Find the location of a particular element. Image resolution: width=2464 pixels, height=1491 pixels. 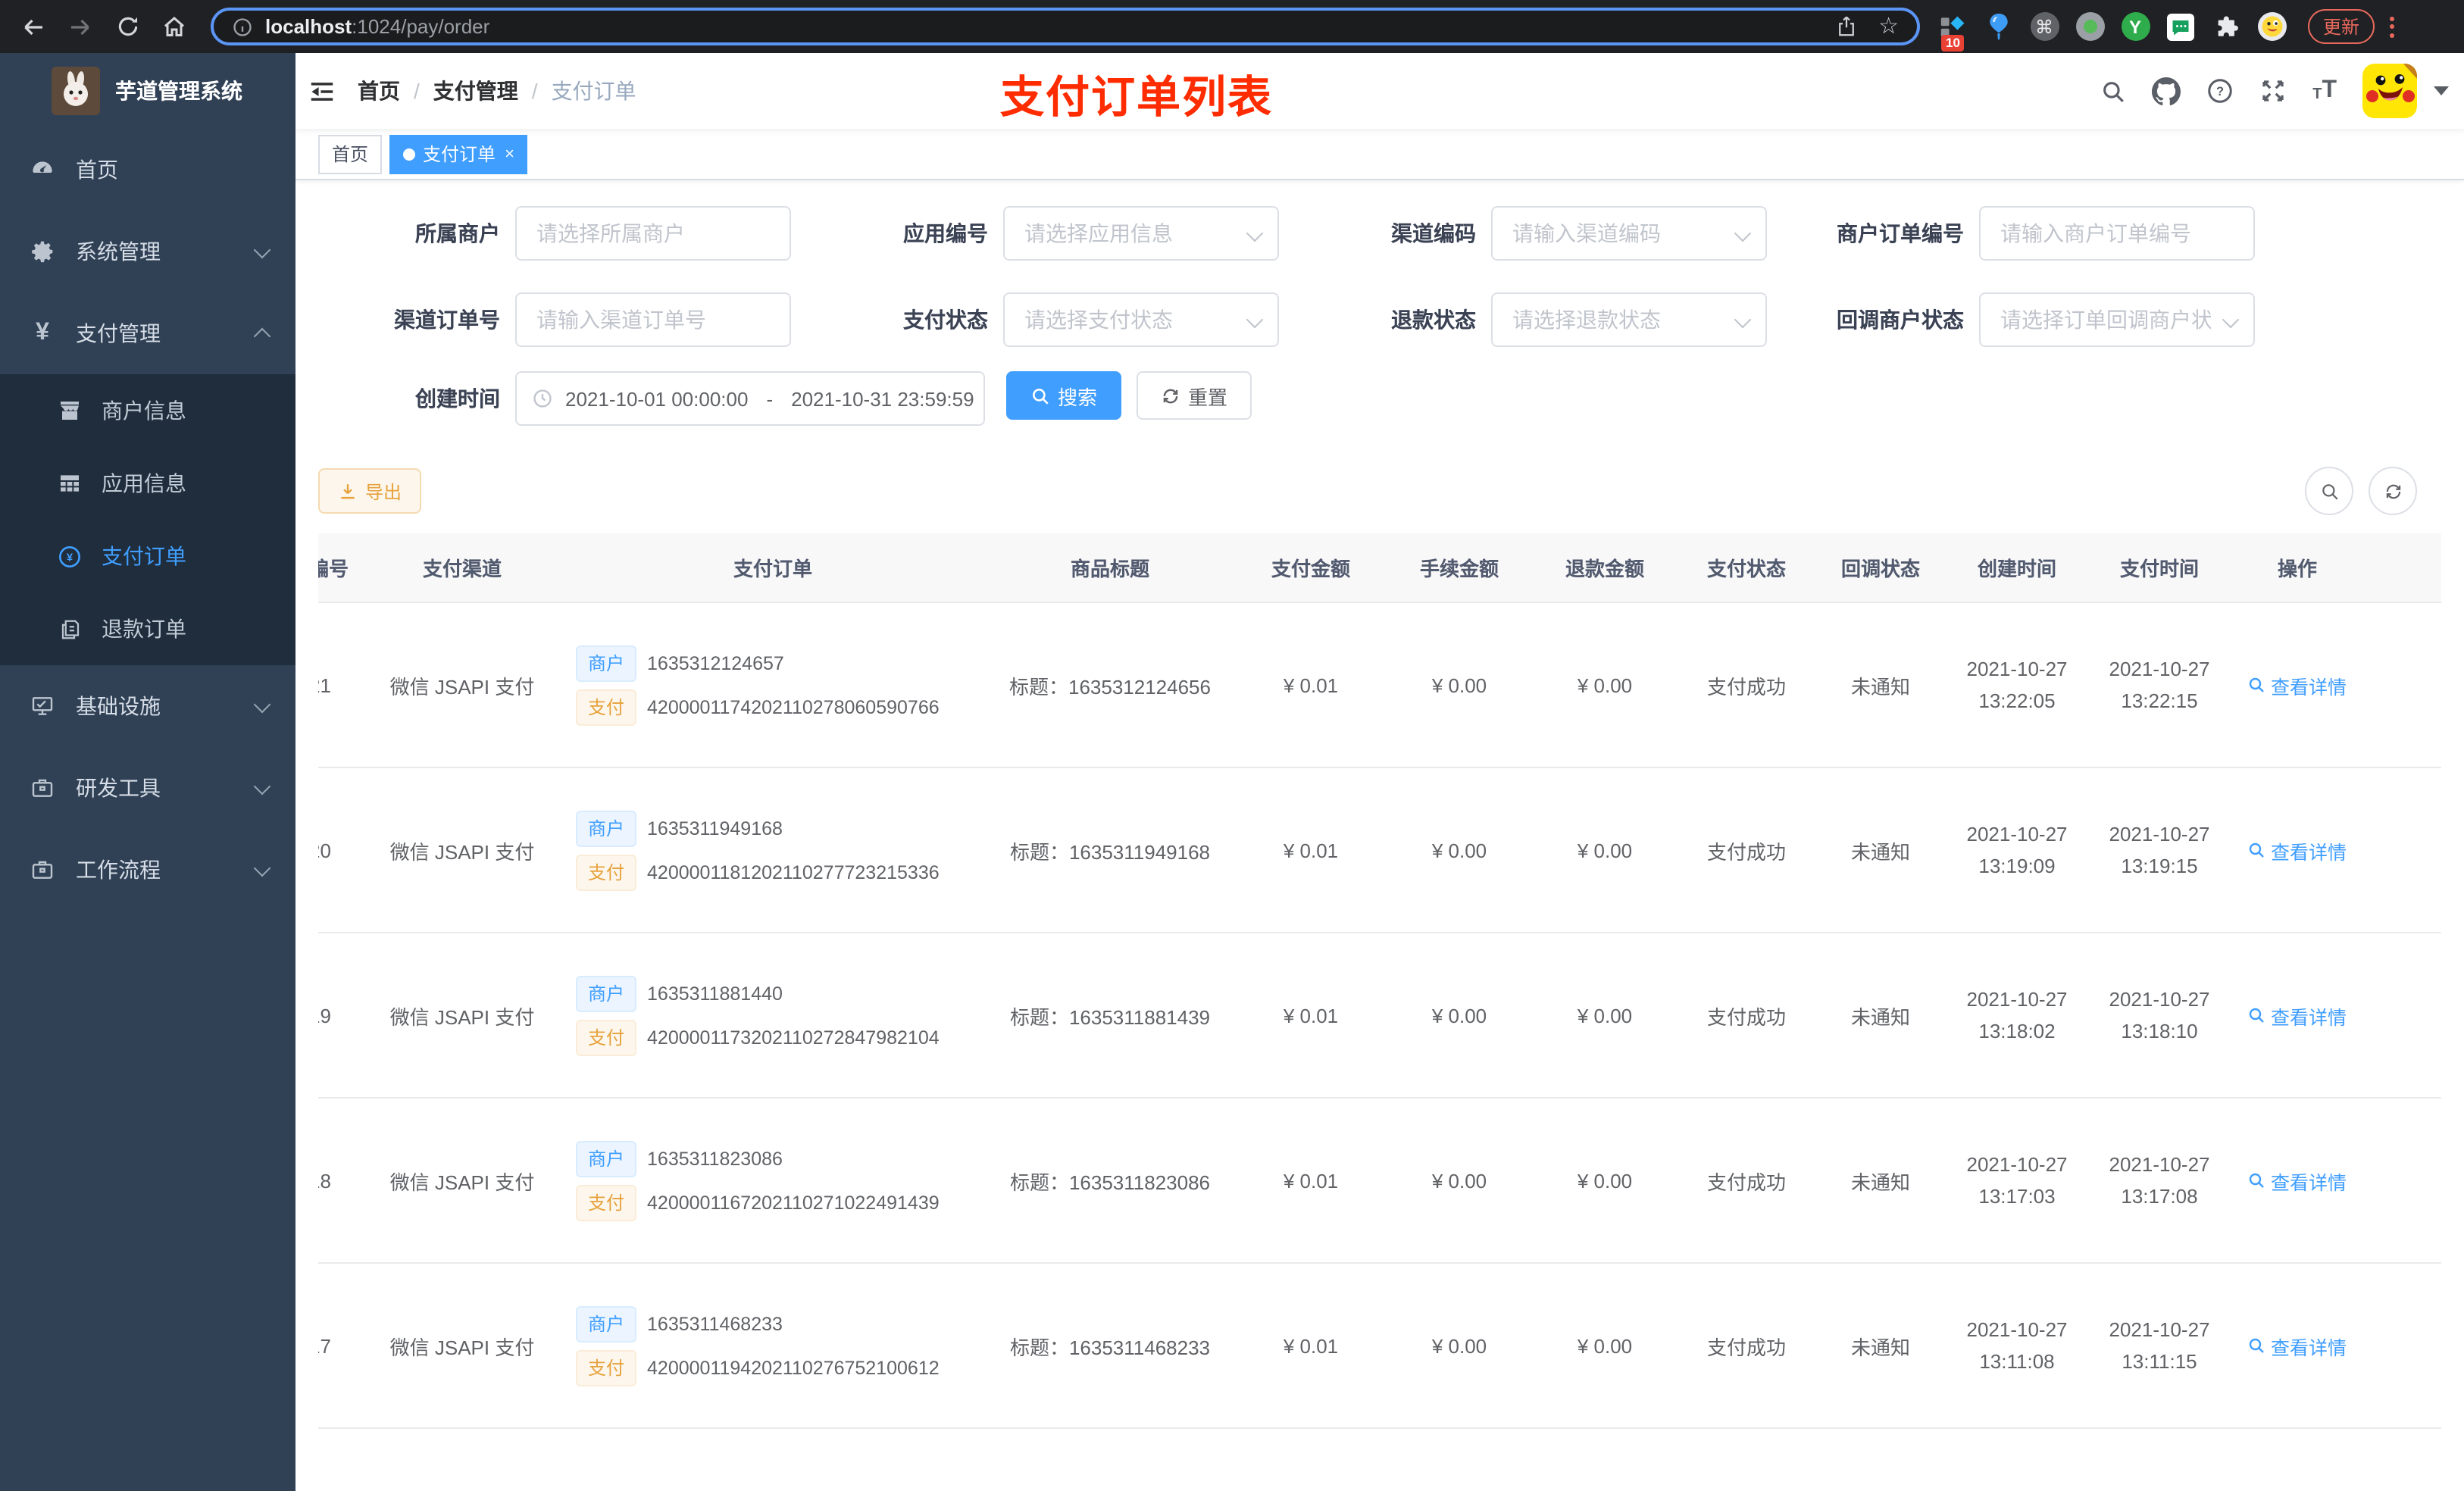

pay-status-input is located at coordinates (1141, 320).